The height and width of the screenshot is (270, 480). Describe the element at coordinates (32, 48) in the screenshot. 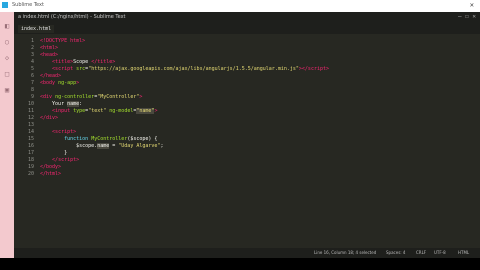

I see `line-number: 2` at that location.